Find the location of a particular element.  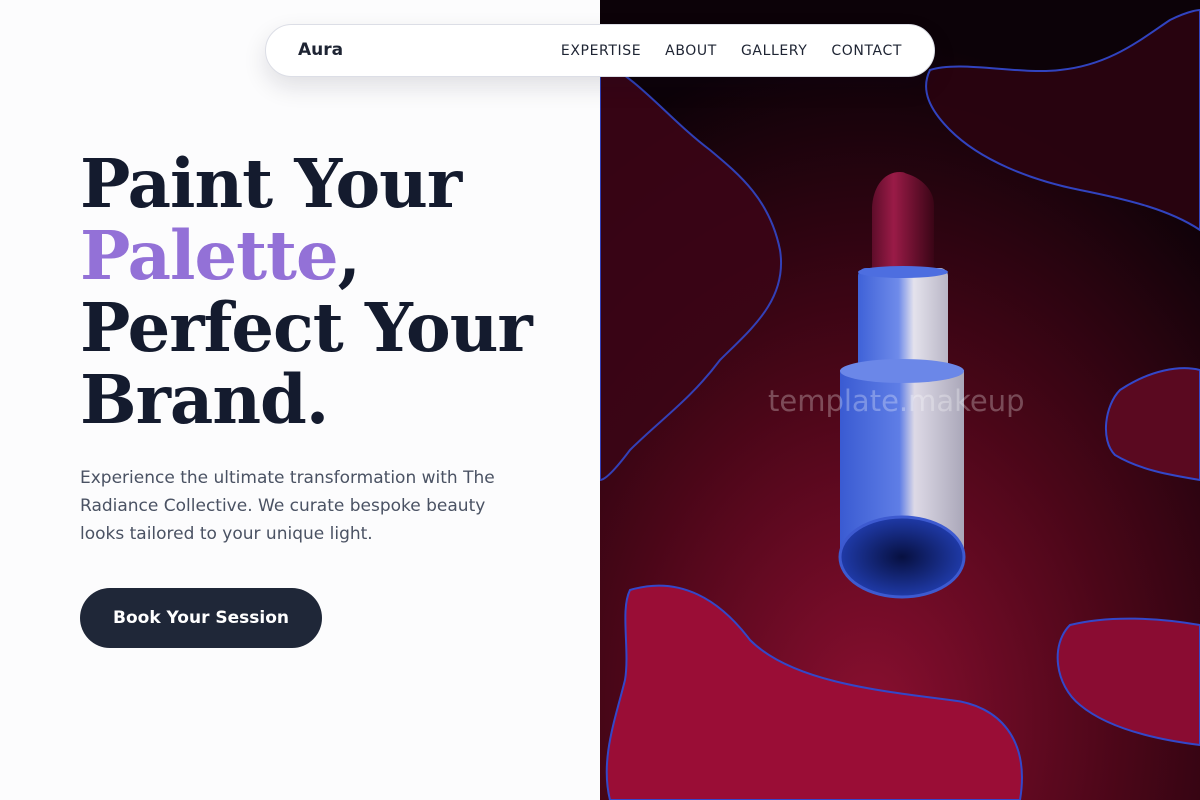

headline-line-1: Paint Your is located at coordinates (271, 183).